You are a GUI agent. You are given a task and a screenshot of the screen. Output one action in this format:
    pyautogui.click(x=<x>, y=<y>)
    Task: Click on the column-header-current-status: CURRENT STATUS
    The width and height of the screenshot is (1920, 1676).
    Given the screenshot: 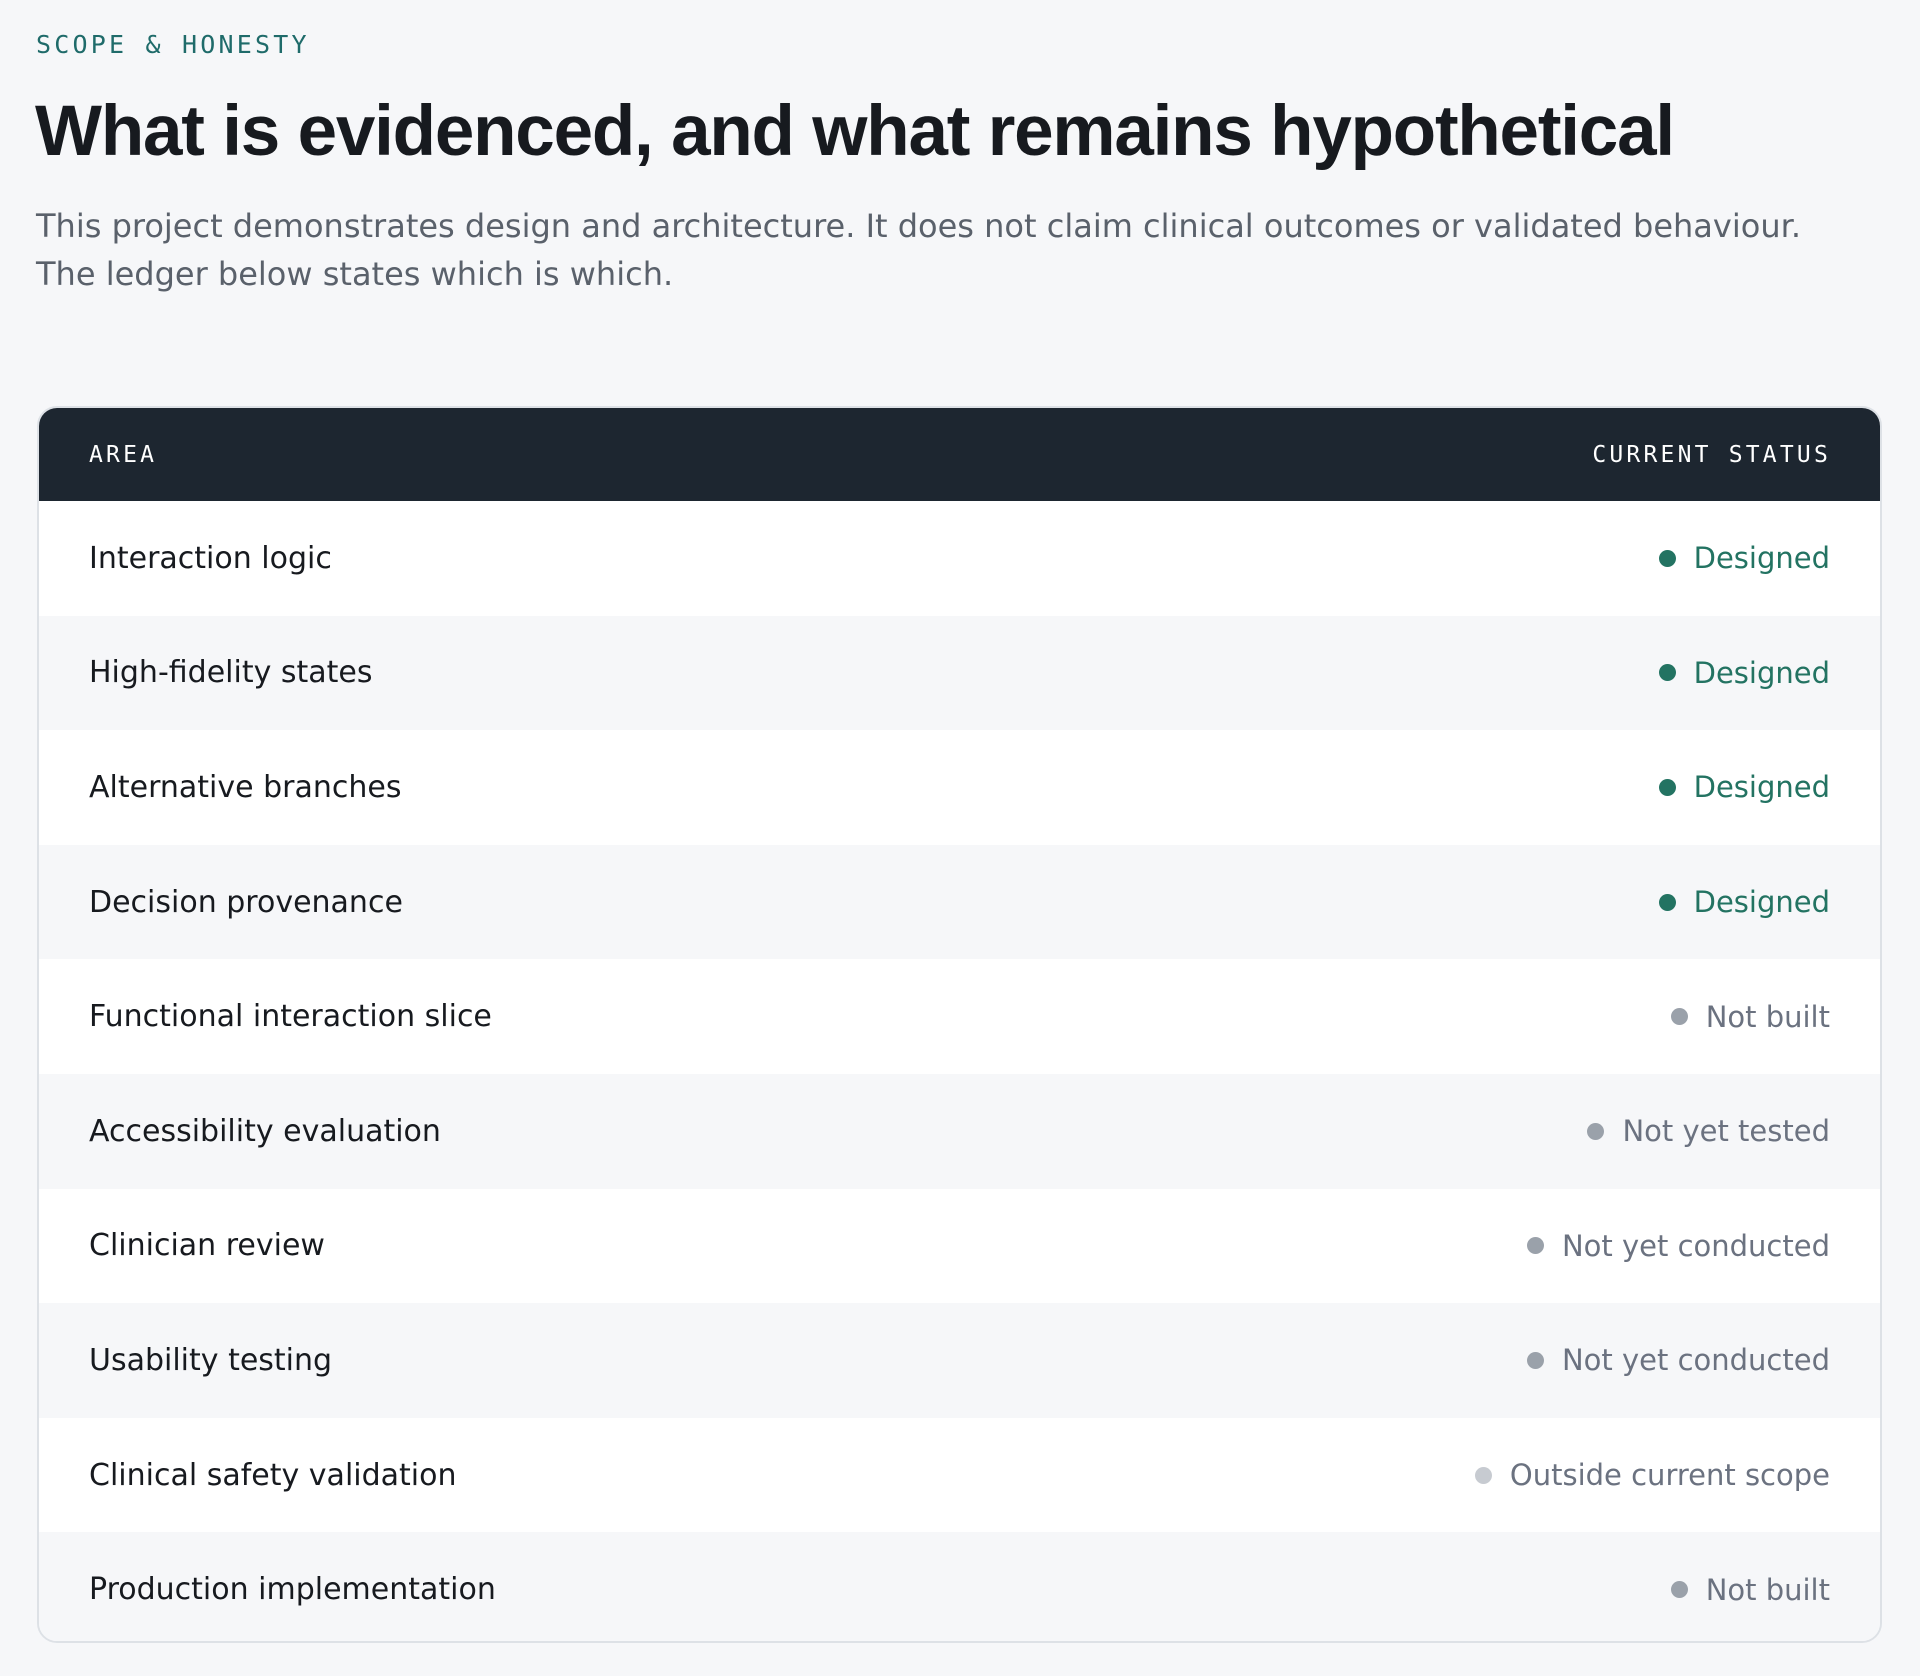 What is the action you would take?
    pyautogui.click(x=1711, y=454)
    